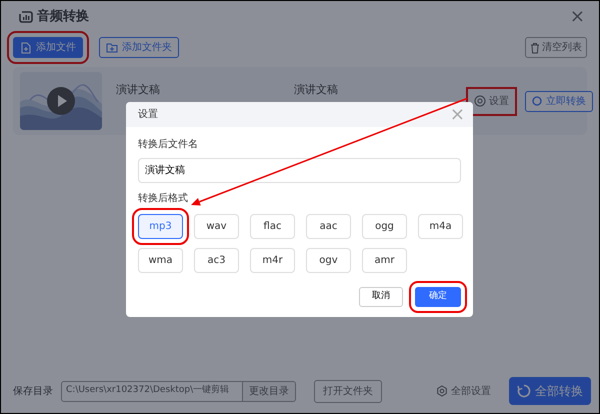 This screenshot has height=414, width=600. What do you see at coordinates (33, 391) in the screenshot?
I see `save-directory-label: 保存目录` at bounding box center [33, 391].